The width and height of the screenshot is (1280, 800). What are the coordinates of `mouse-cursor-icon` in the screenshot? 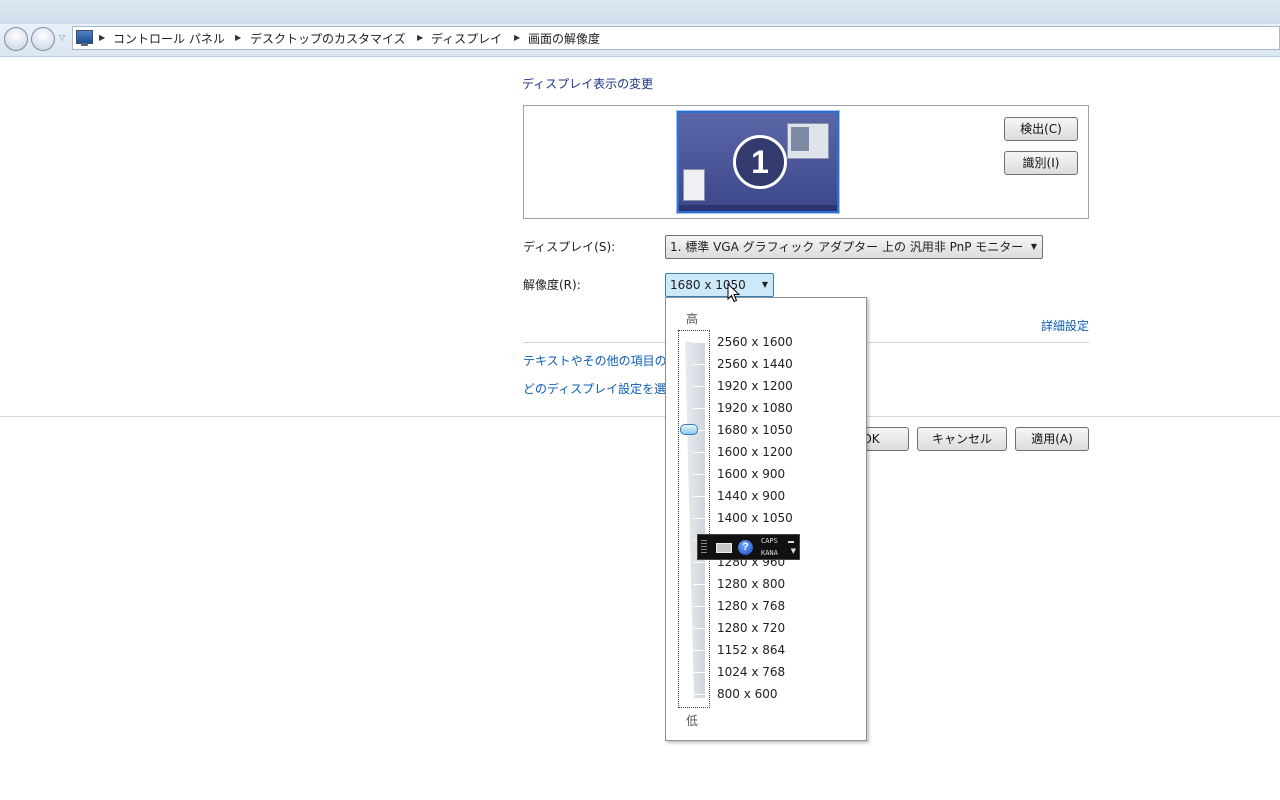 It's located at (734, 293).